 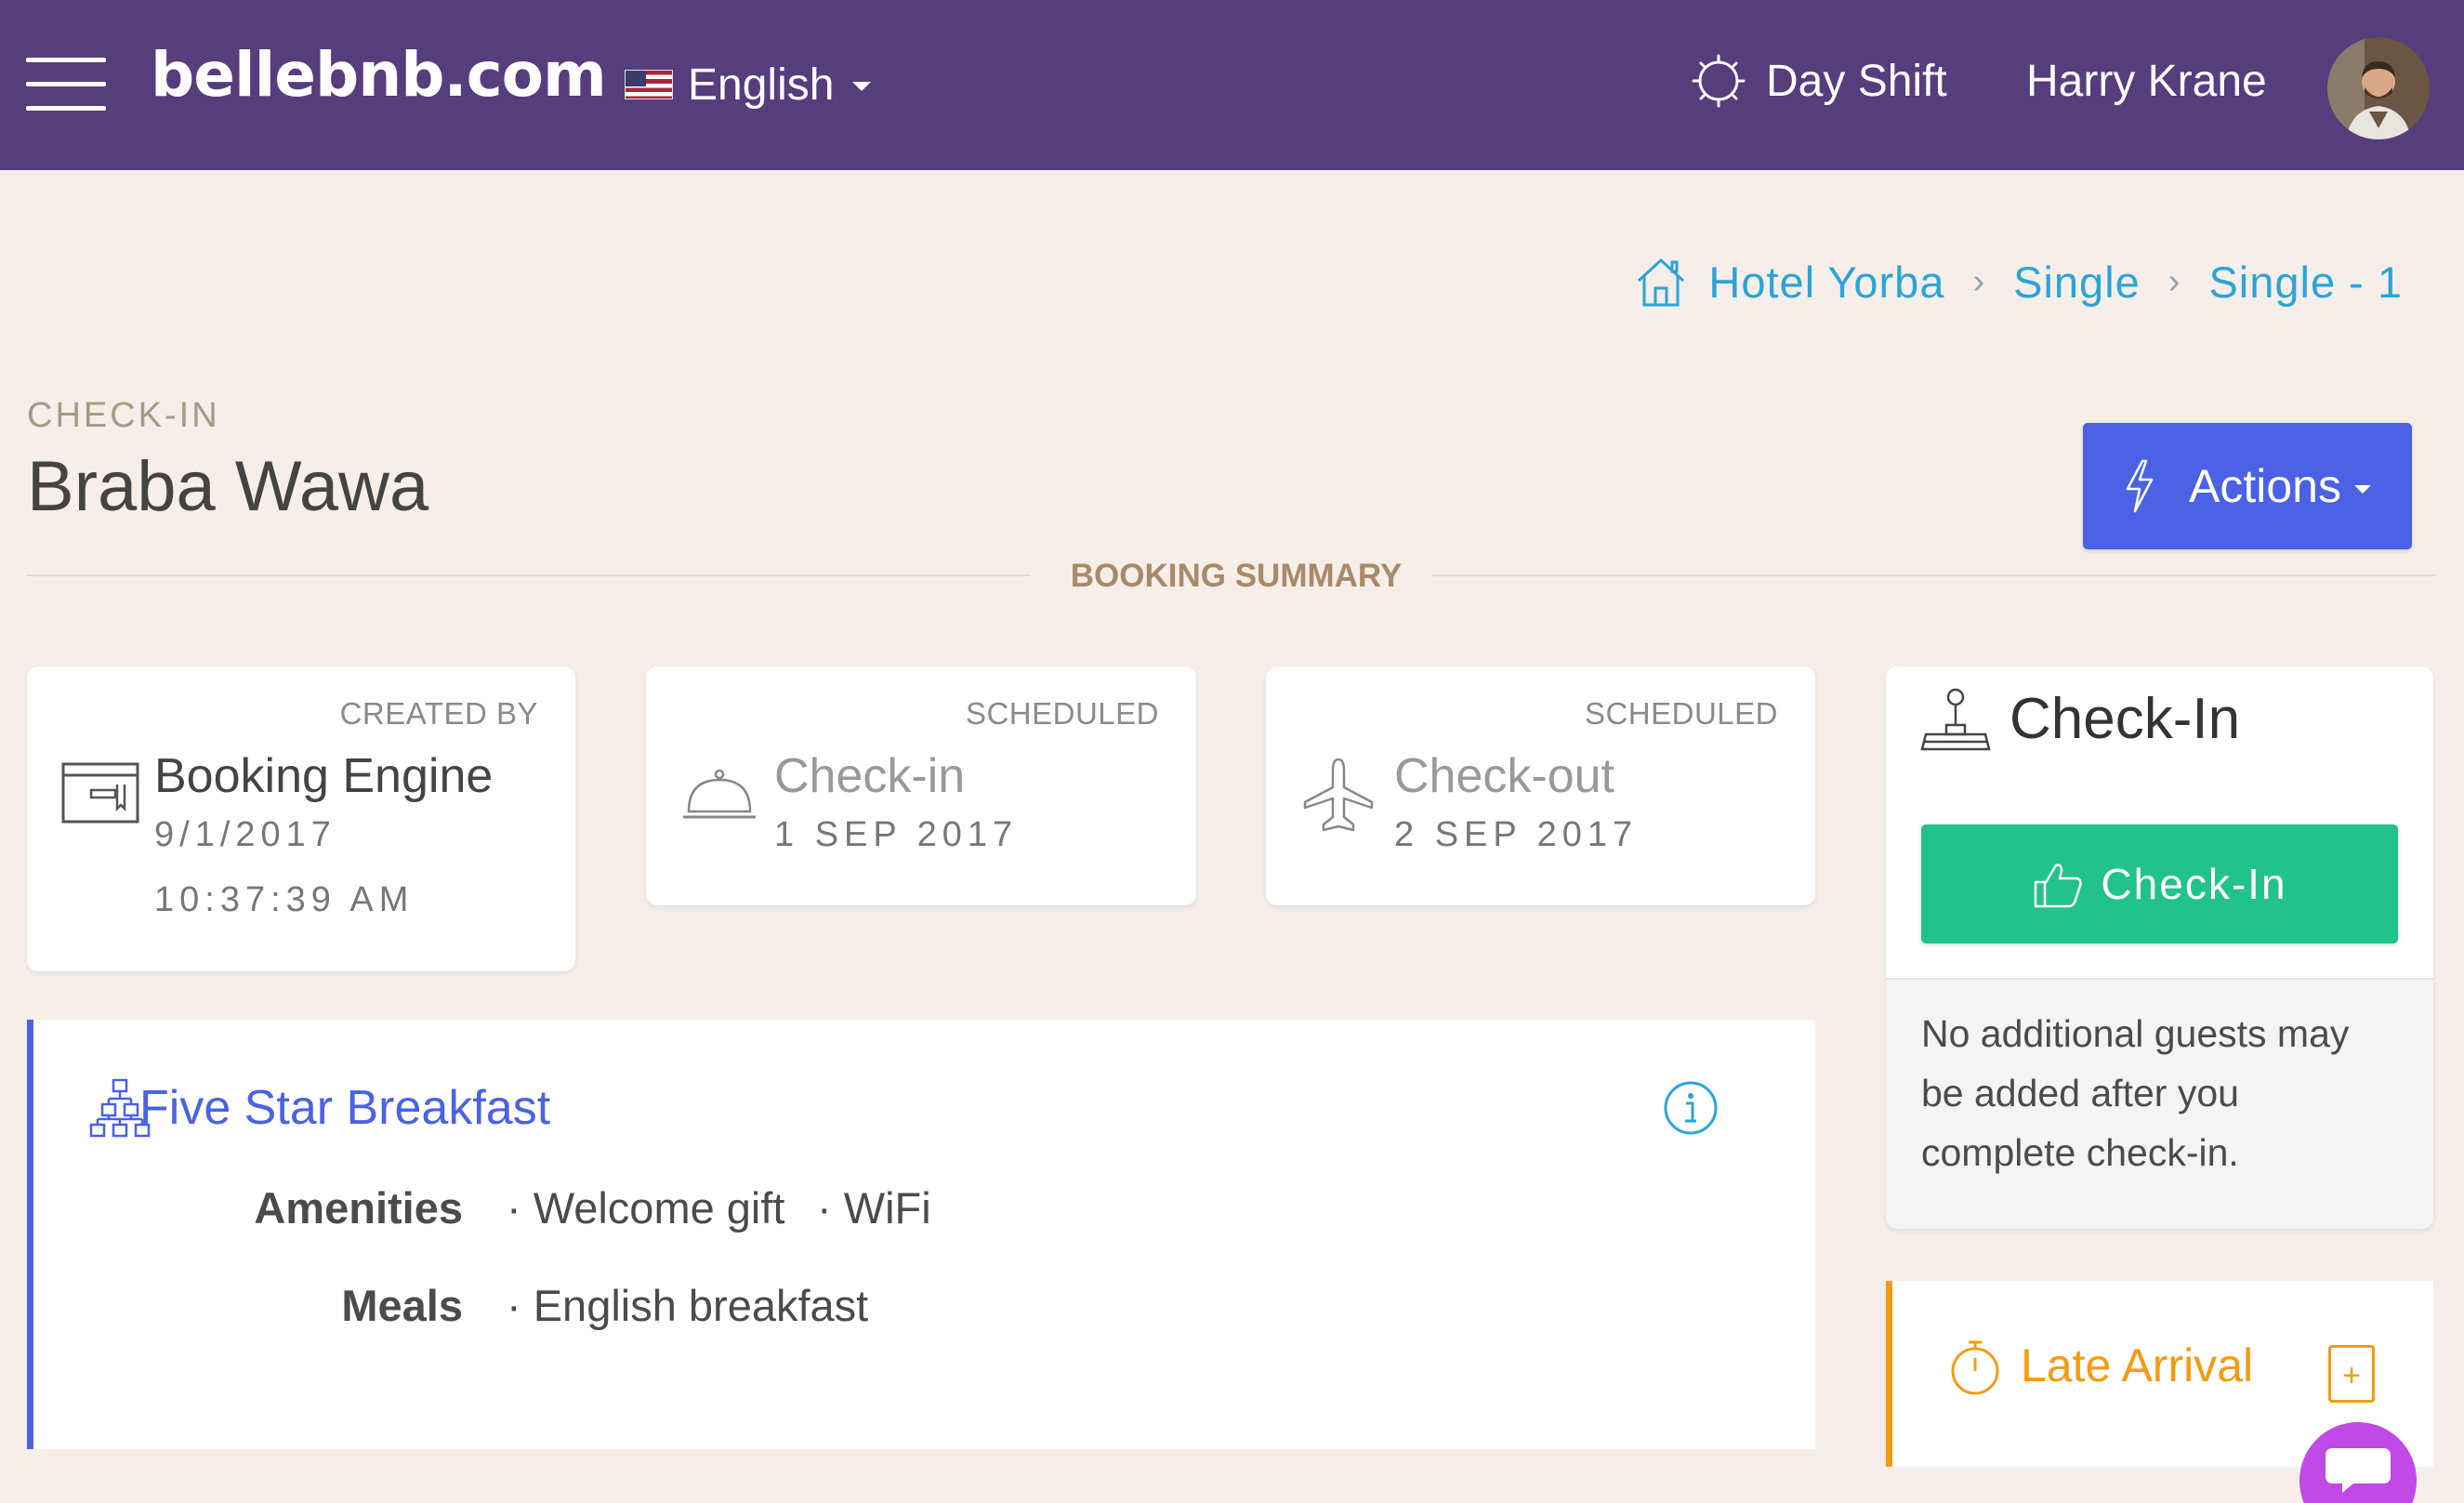 I want to click on amenity-item: · Welcome gift, so click(x=646, y=1208).